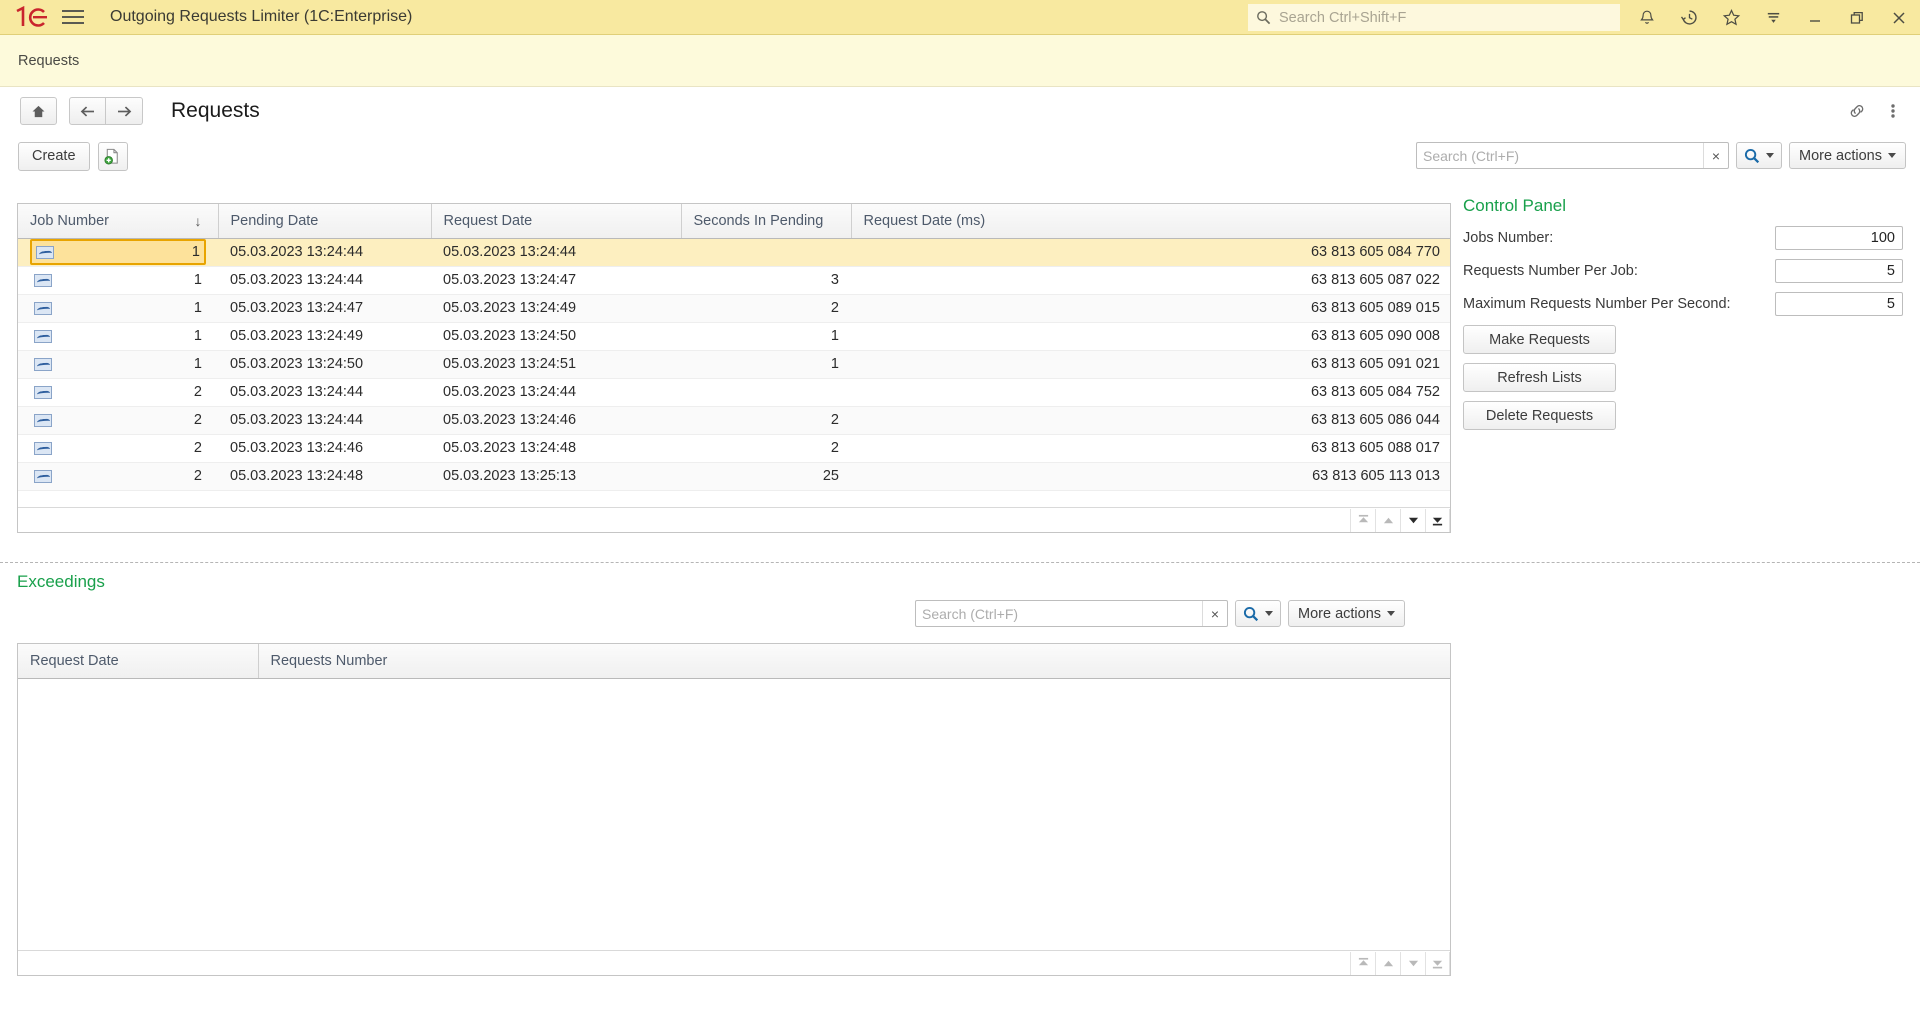  What do you see at coordinates (556, 448) in the screenshot?
I see `cell-request-date: 05.03.2023 13:24:48` at bounding box center [556, 448].